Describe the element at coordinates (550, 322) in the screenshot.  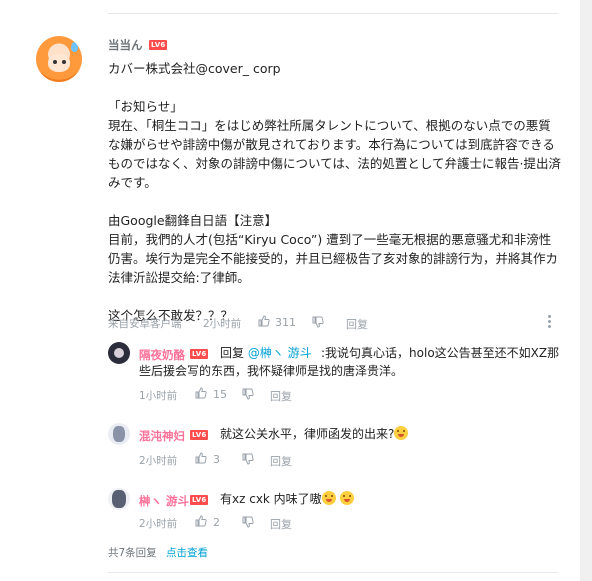
I see `more-options-icon` at that location.